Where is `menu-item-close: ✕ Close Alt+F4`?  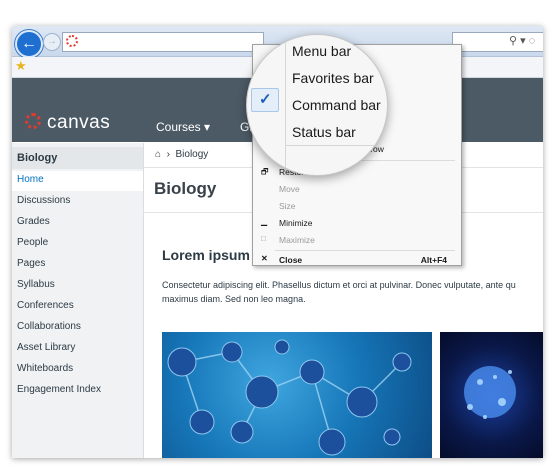 menu-item-close: ✕ Close Alt+F4 is located at coordinates (357, 260).